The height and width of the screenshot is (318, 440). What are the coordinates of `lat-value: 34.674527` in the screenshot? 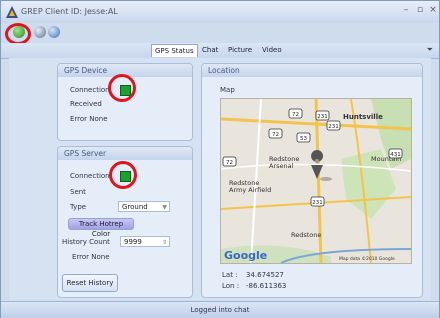 It's located at (265, 275).